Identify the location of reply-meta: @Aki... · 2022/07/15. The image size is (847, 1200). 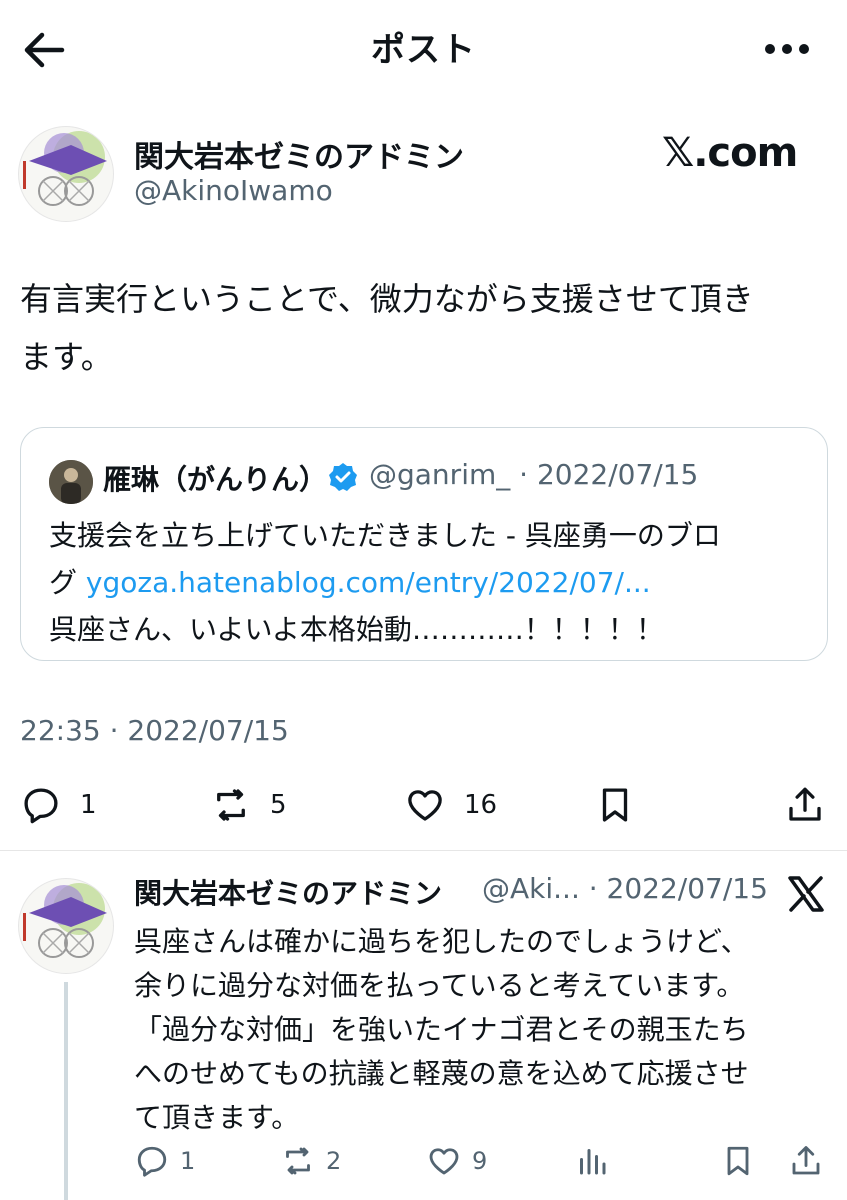
(625, 888).